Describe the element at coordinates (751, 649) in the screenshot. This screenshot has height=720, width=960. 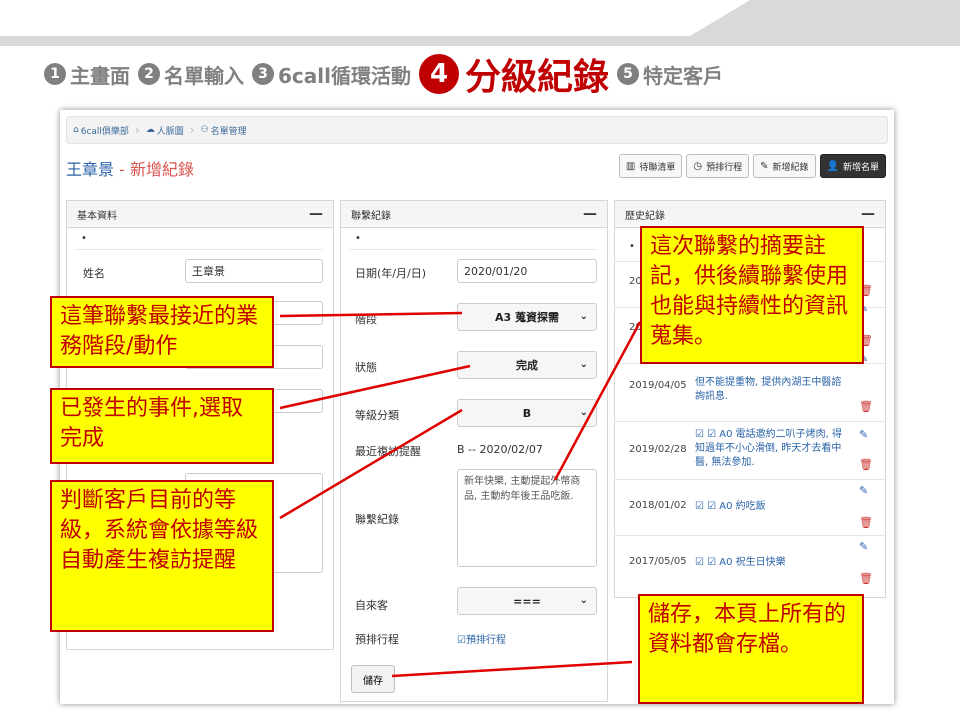
I see `callout-save: 儲存，本頁上所有的資料都會存檔。` at that location.